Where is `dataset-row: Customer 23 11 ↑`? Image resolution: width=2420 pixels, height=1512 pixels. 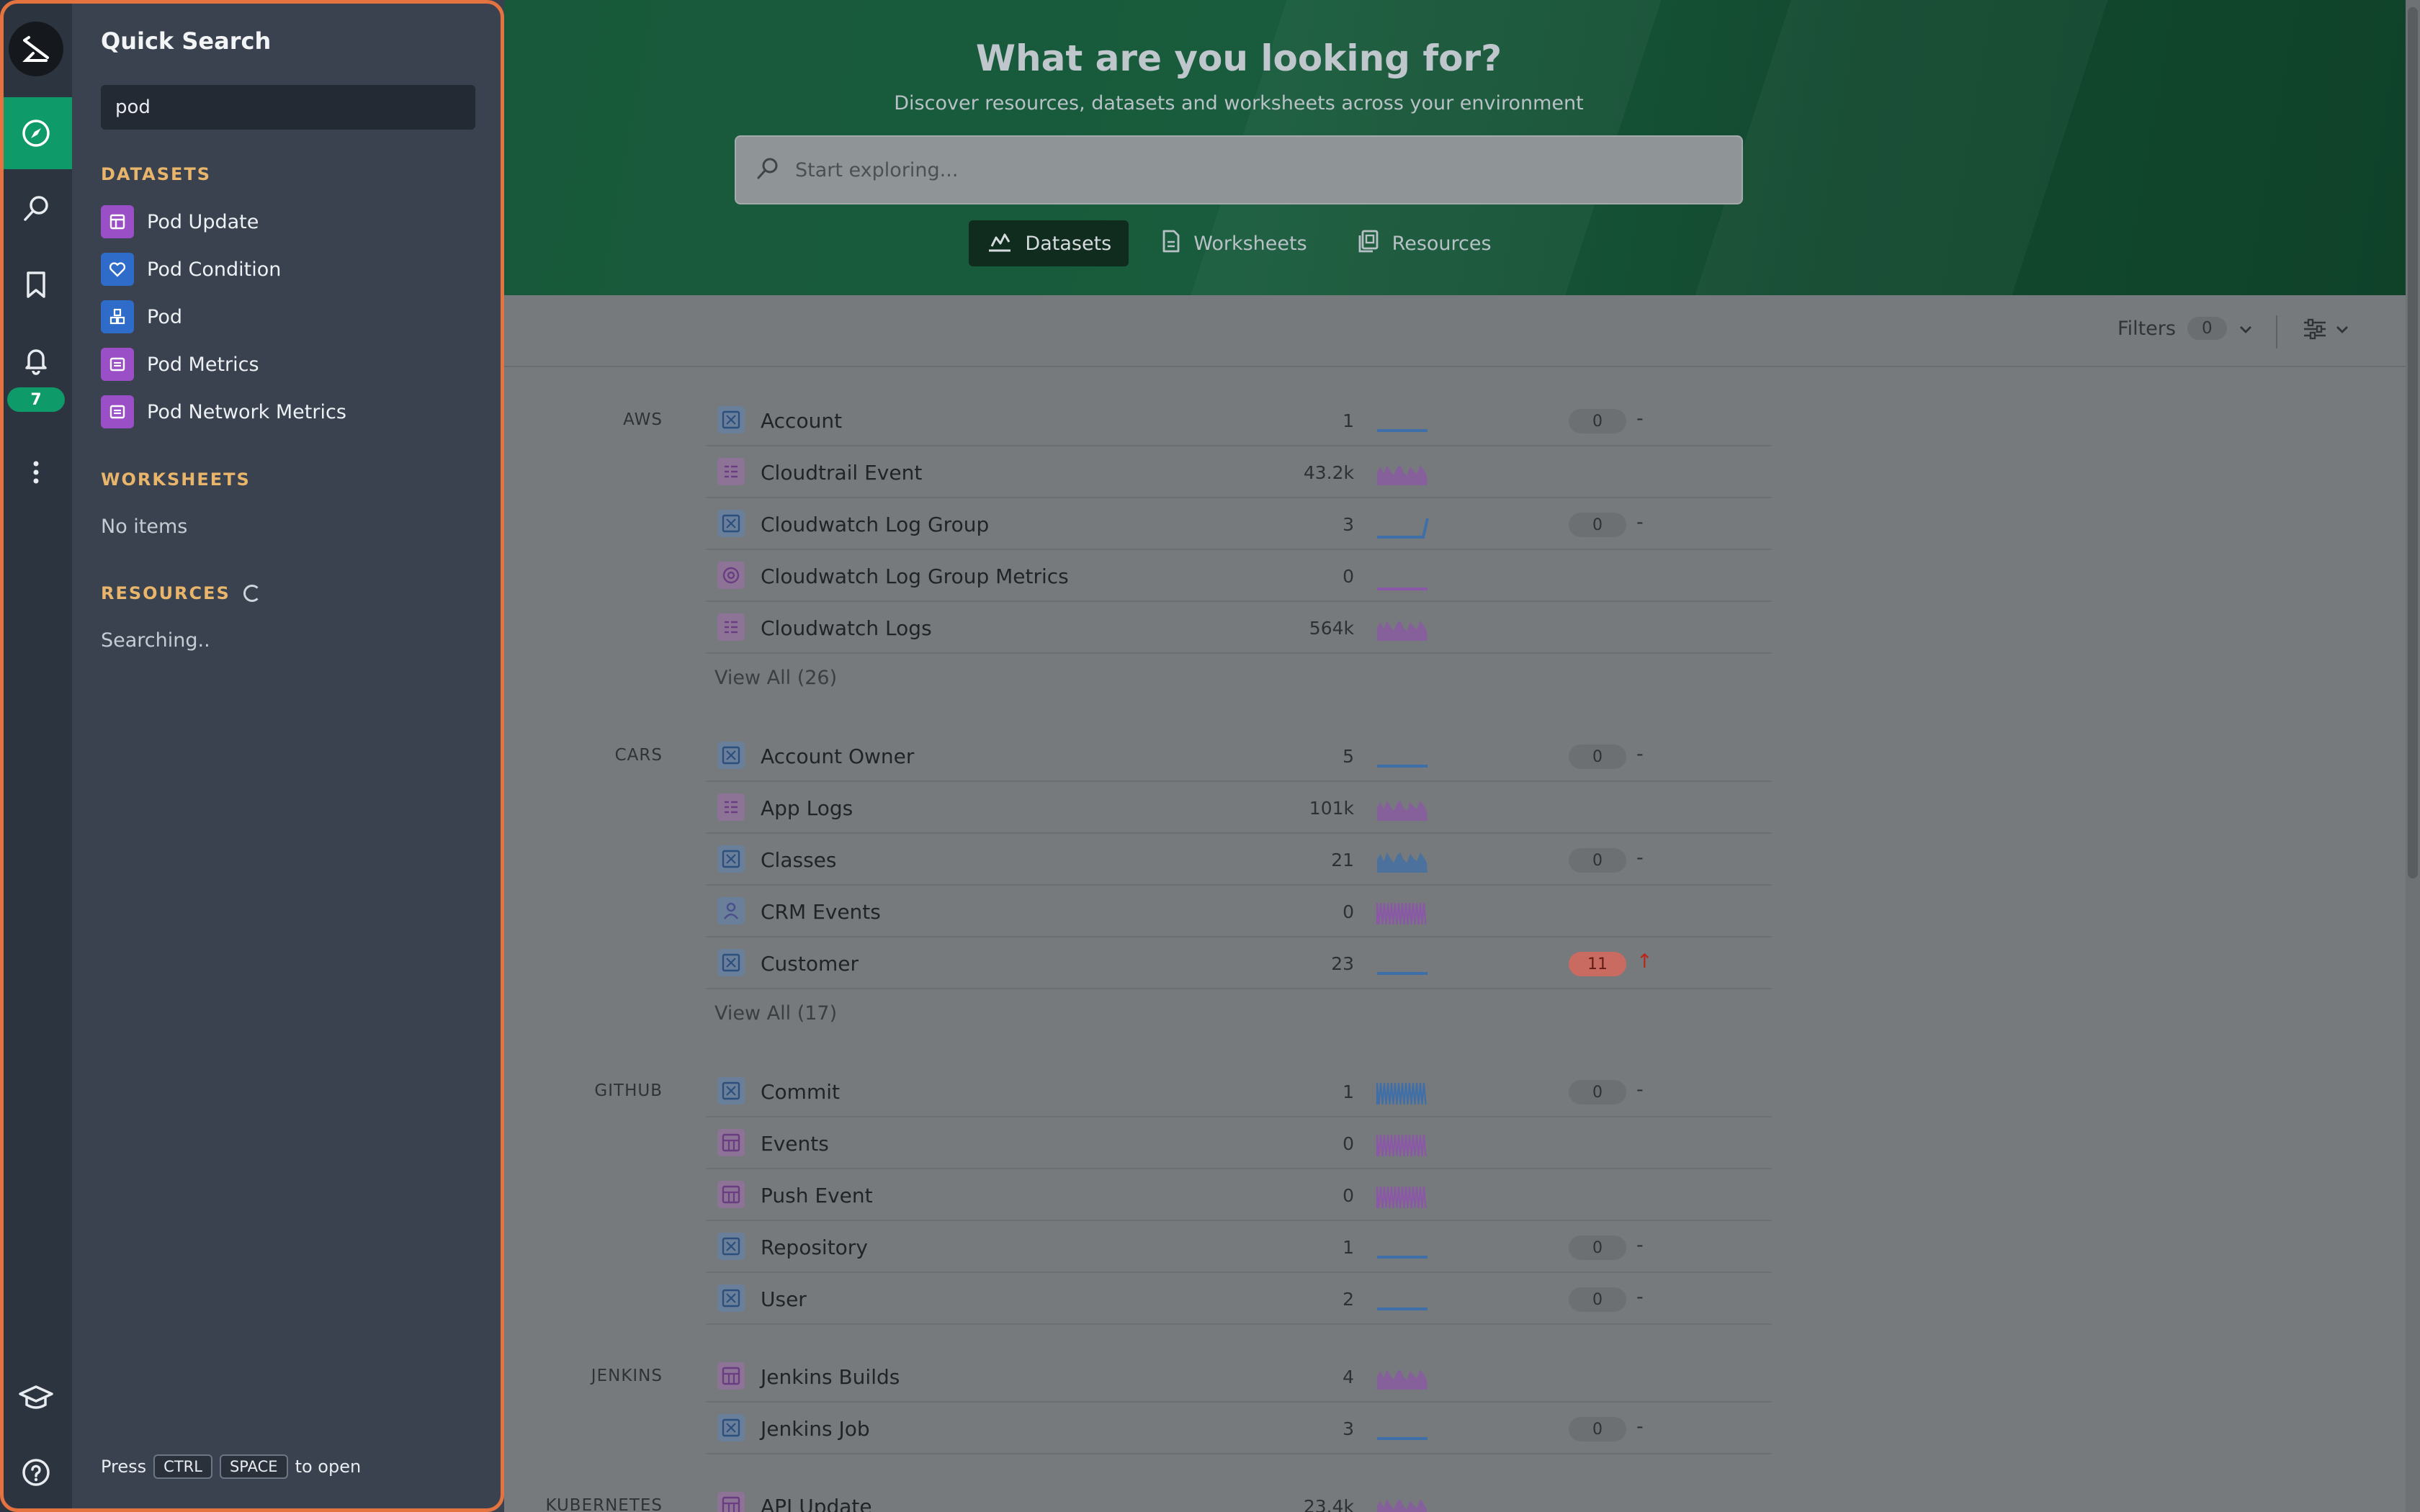
dataset-row: Customer 23 11 ↑ is located at coordinates (1239, 963).